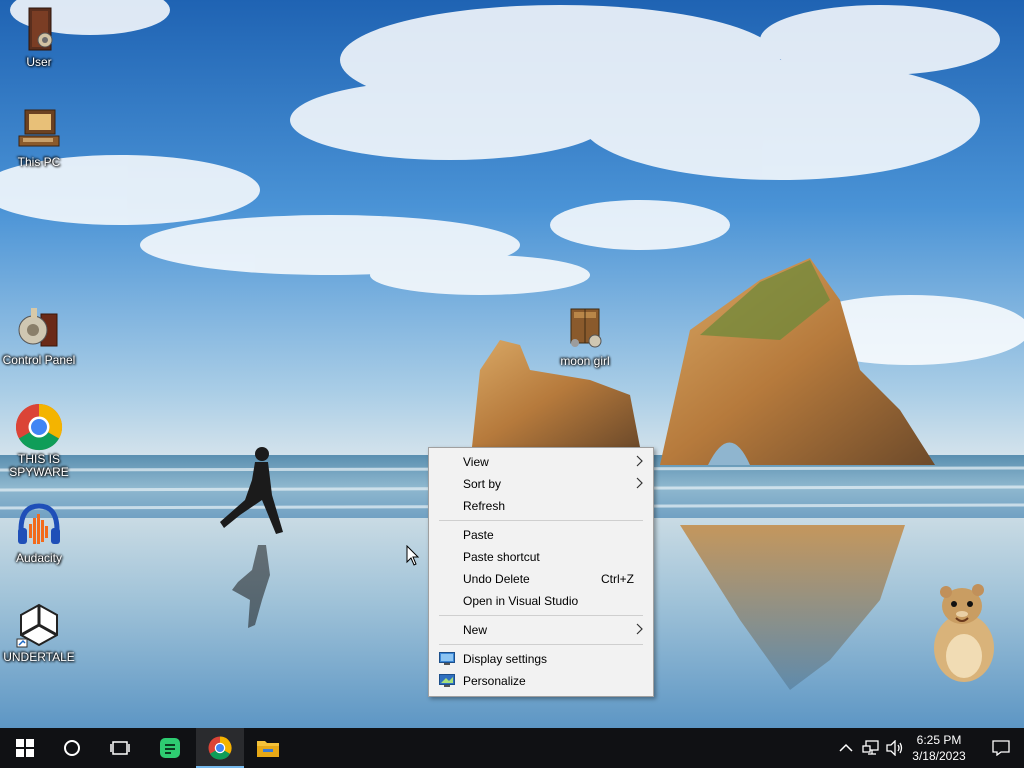  What do you see at coordinates (585, 361) in the screenshot?
I see `desktop-icon-label: moon girl` at bounding box center [585, 361].